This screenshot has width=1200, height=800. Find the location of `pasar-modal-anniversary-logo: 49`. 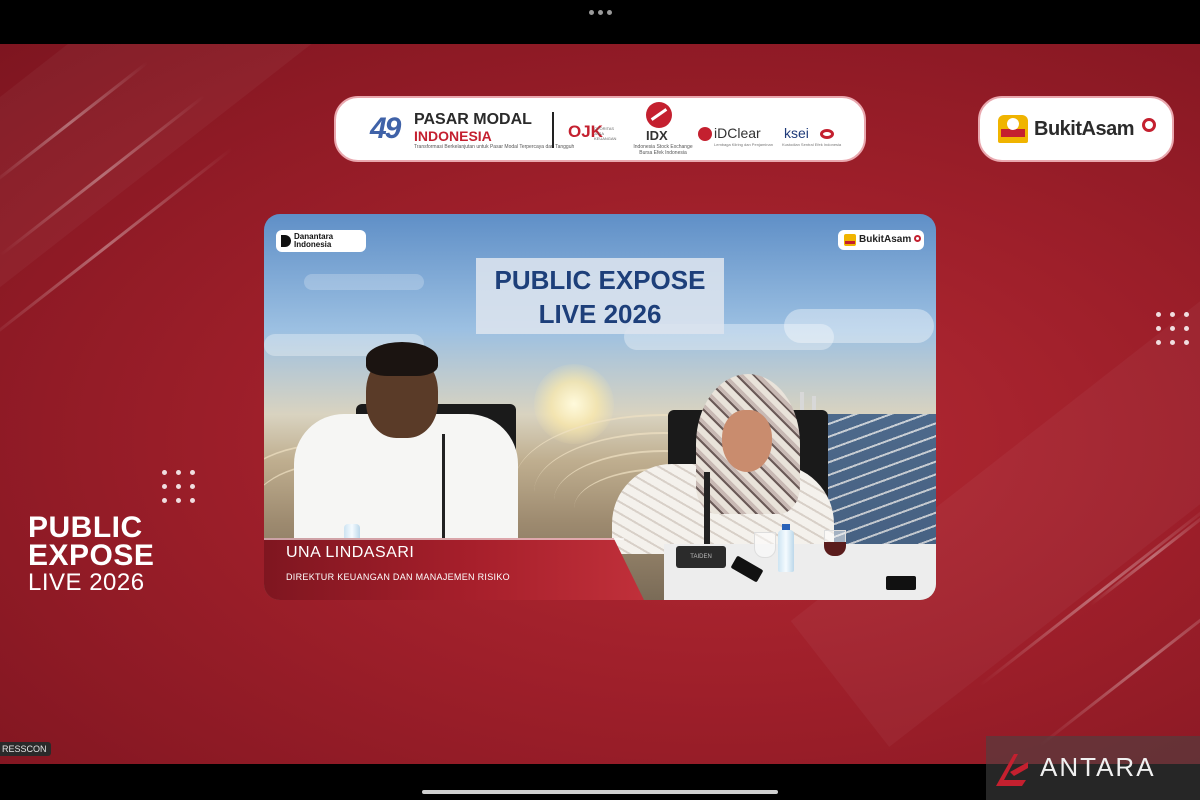

pasar-modal-anniversary-logo: 49 is located at coordinates (385, 128).